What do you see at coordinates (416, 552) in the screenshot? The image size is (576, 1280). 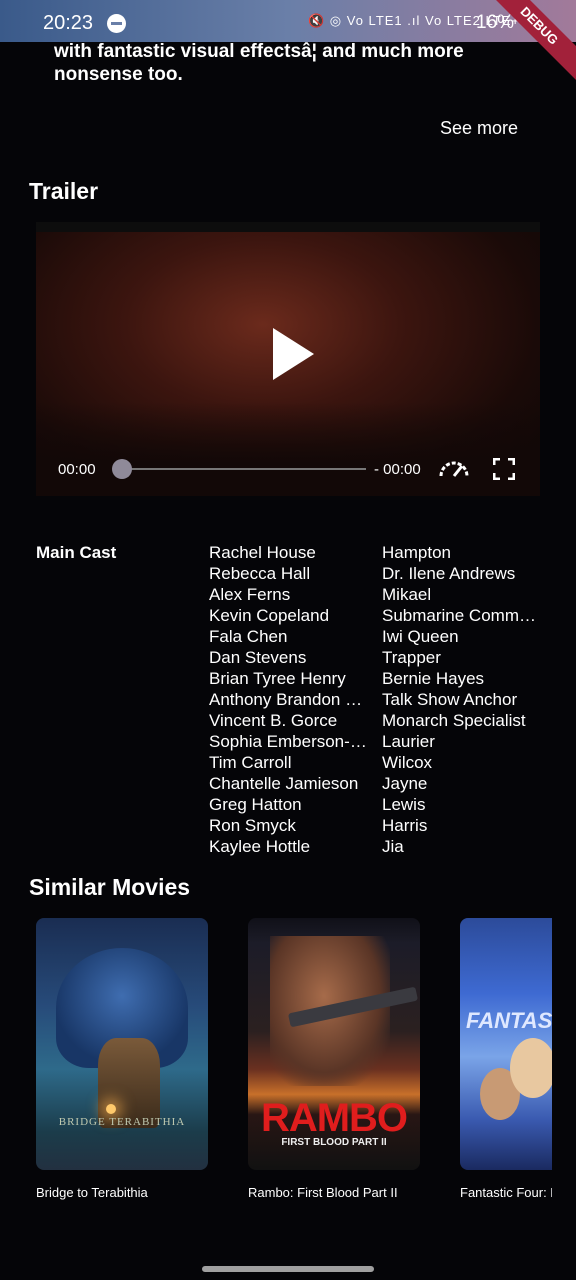 I see `cast-role: Hampton` at bounding box center [416, 552].